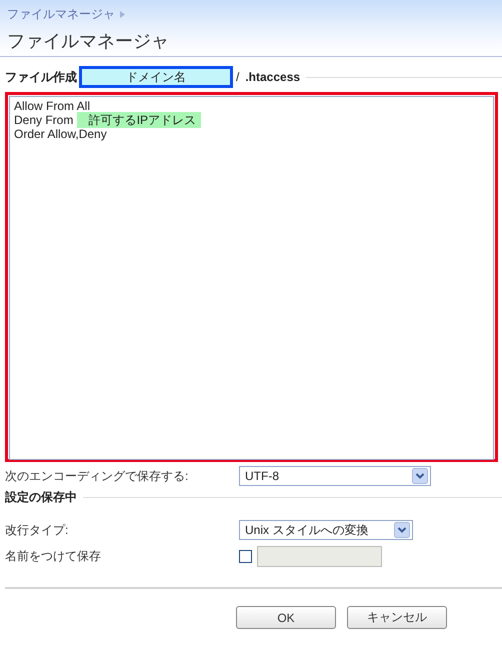  I want to click on breadcrumb-link: ファイルマネージャ, so click(61, 14).